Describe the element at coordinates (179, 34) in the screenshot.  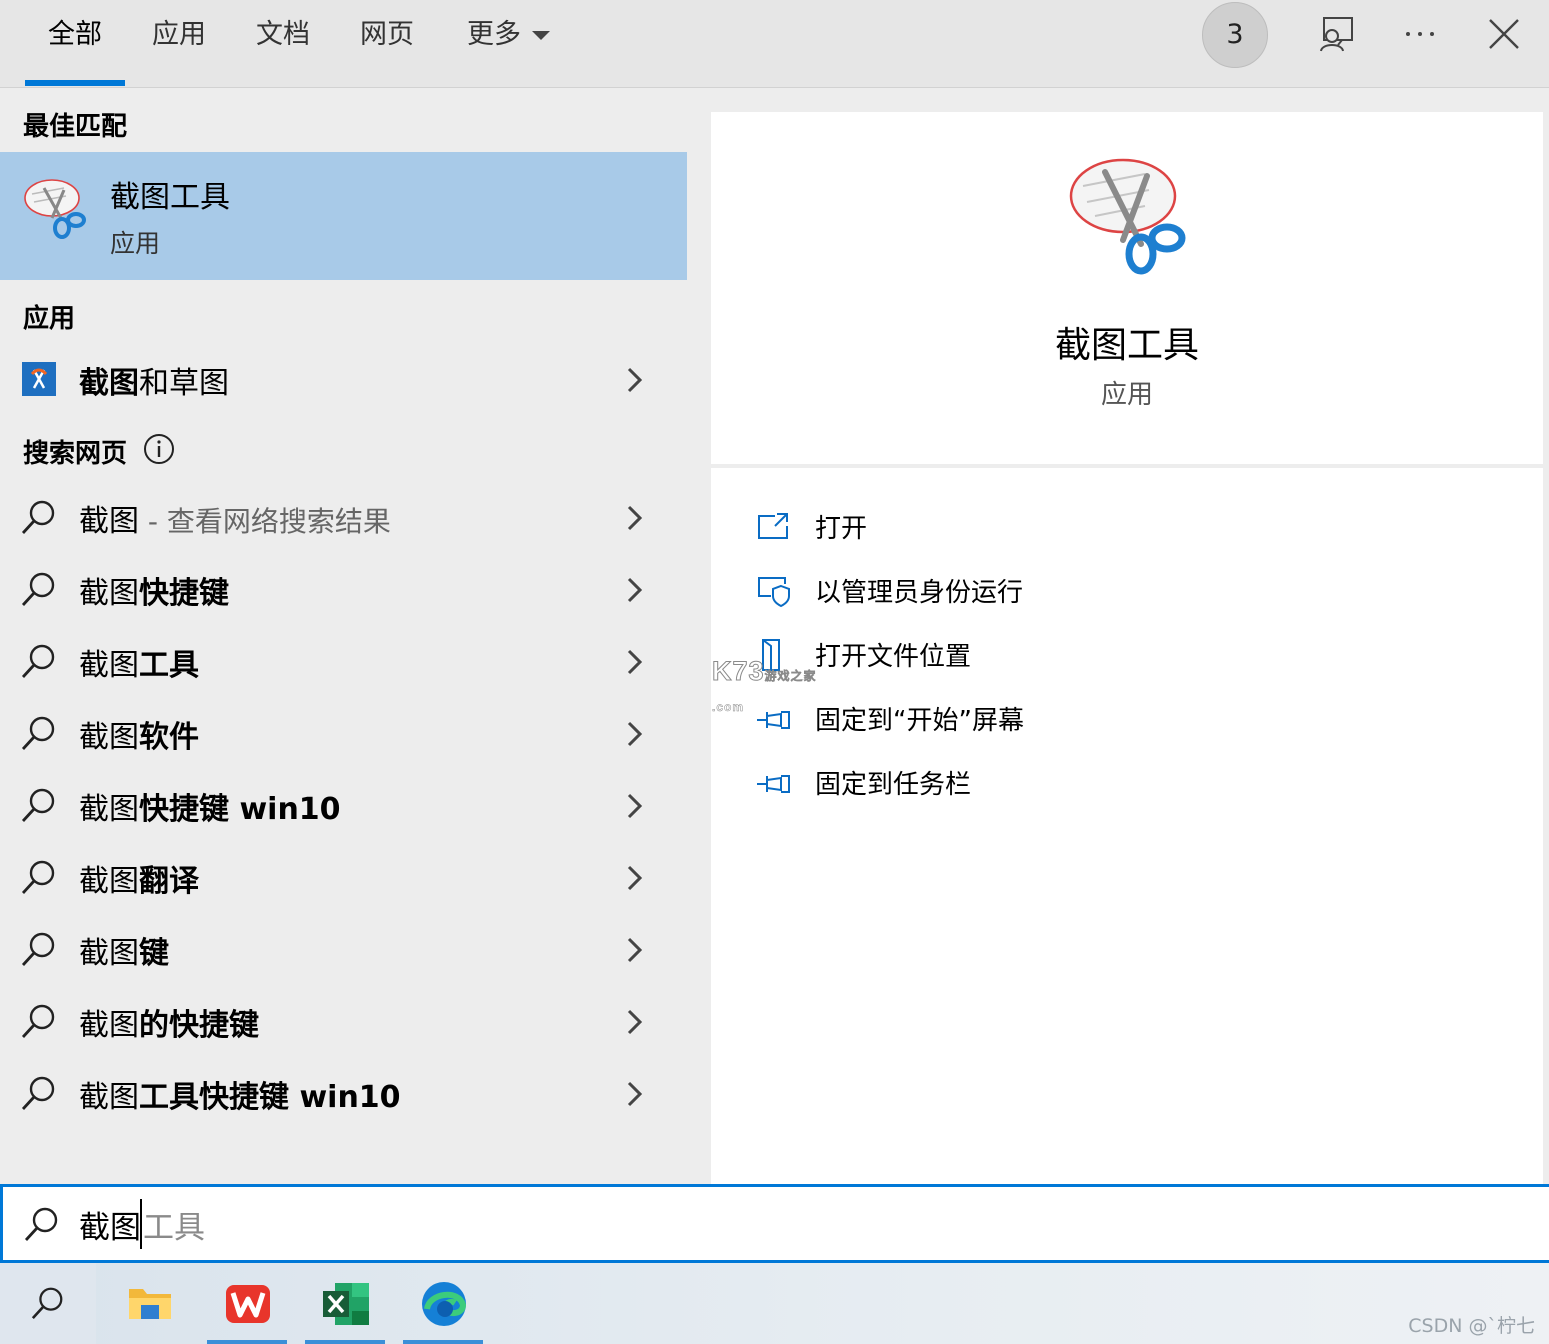
I see `tab-label: 应用` at that location.